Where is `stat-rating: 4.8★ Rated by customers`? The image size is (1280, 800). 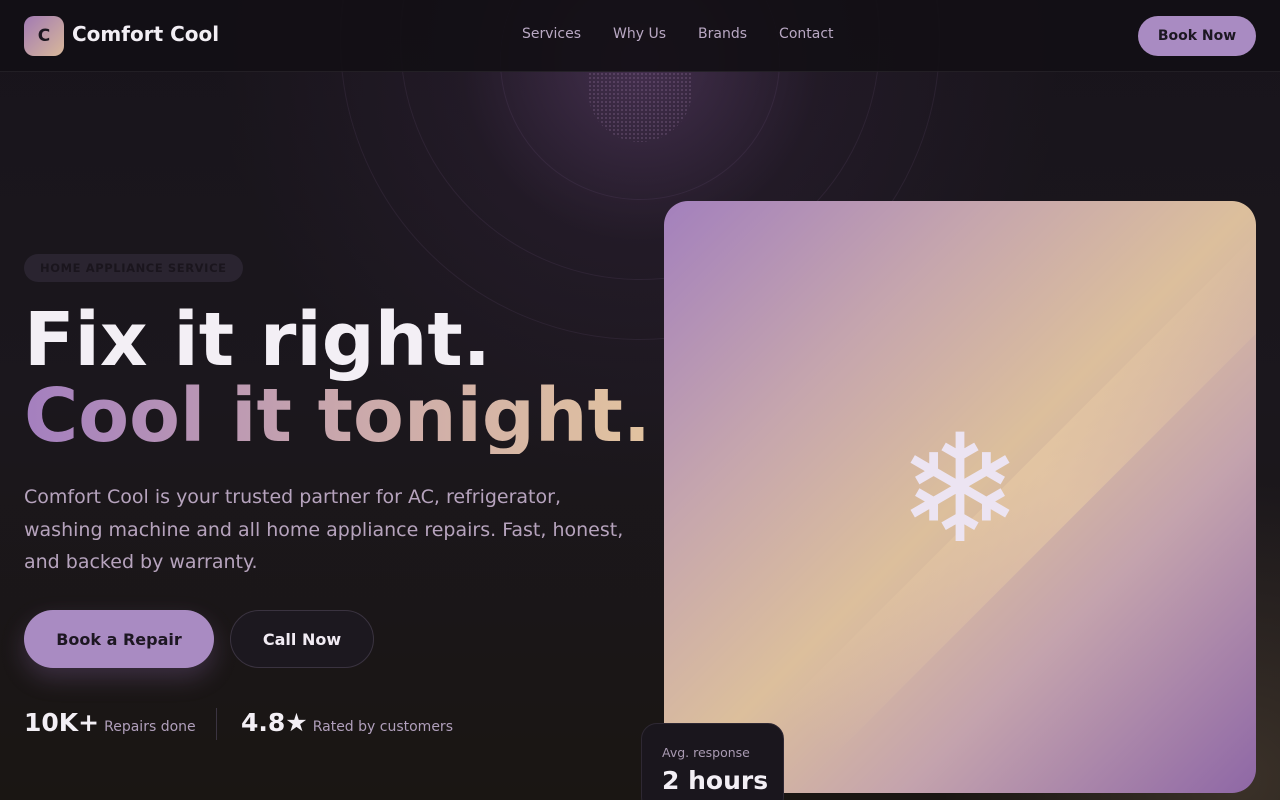
stat-rating: 4.8★ Rated by customers is located at coordinates (347, 722).